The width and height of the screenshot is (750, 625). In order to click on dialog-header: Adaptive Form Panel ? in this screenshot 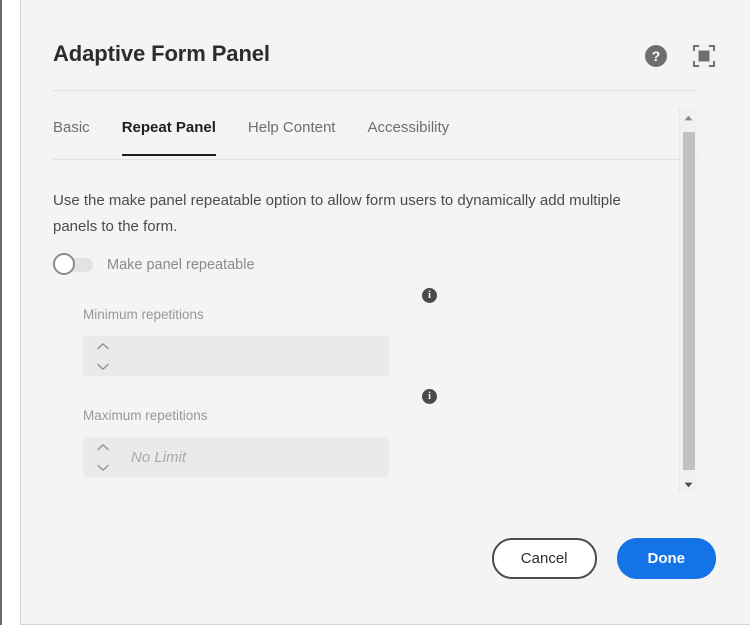, I will do `click(385, 48)`.